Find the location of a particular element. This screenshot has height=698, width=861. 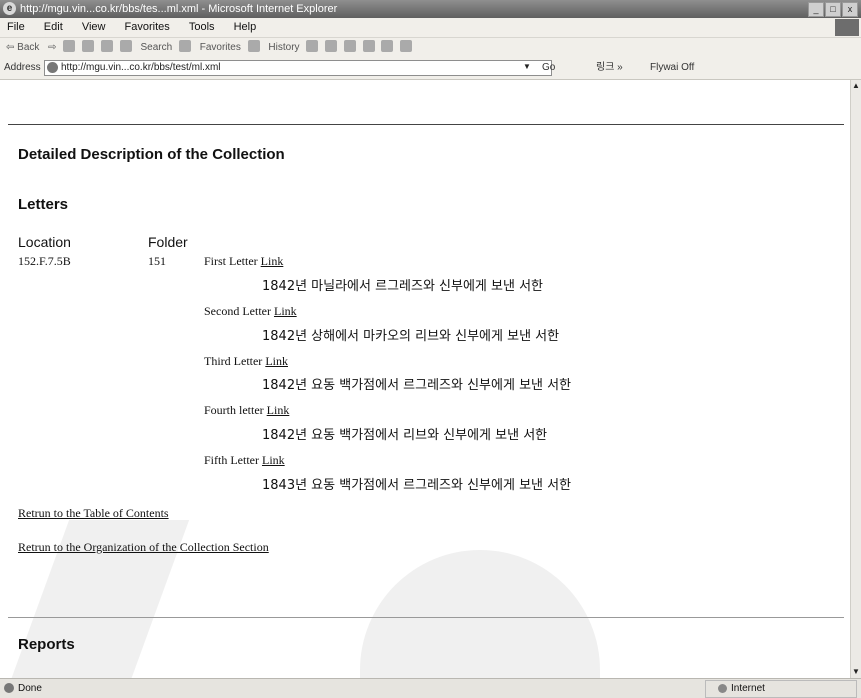

letter-name: Second Letter is located at coordinates (237, 311).